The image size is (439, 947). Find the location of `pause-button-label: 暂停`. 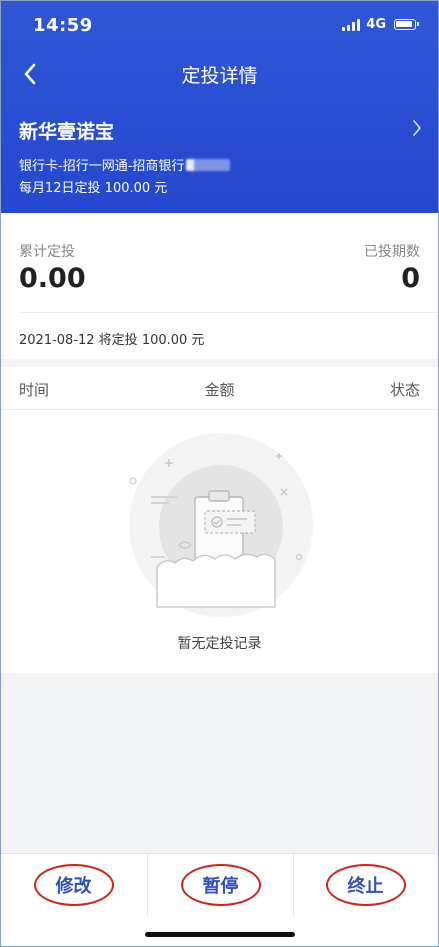

pause-button-label: 暂停 is located at coordinates (220, 885).